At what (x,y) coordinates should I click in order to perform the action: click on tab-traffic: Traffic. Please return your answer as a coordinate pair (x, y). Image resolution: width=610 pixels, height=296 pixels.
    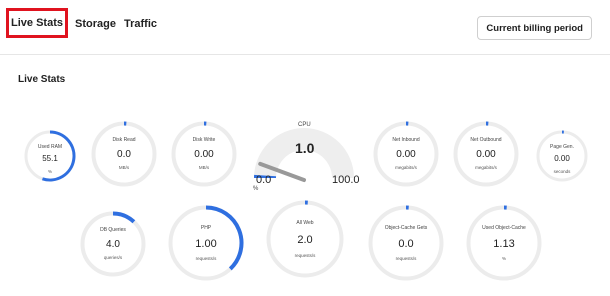
    Looking at the image, I should click on (140, 24).